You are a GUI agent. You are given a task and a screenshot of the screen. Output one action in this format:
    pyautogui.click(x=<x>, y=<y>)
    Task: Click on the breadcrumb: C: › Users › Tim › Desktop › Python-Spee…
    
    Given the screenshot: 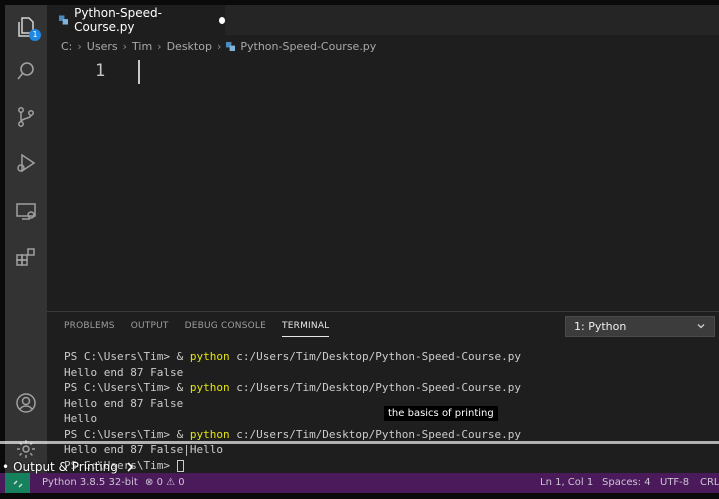 What is the action you would take?
    pyautogui.click(x=383, y=46)
    